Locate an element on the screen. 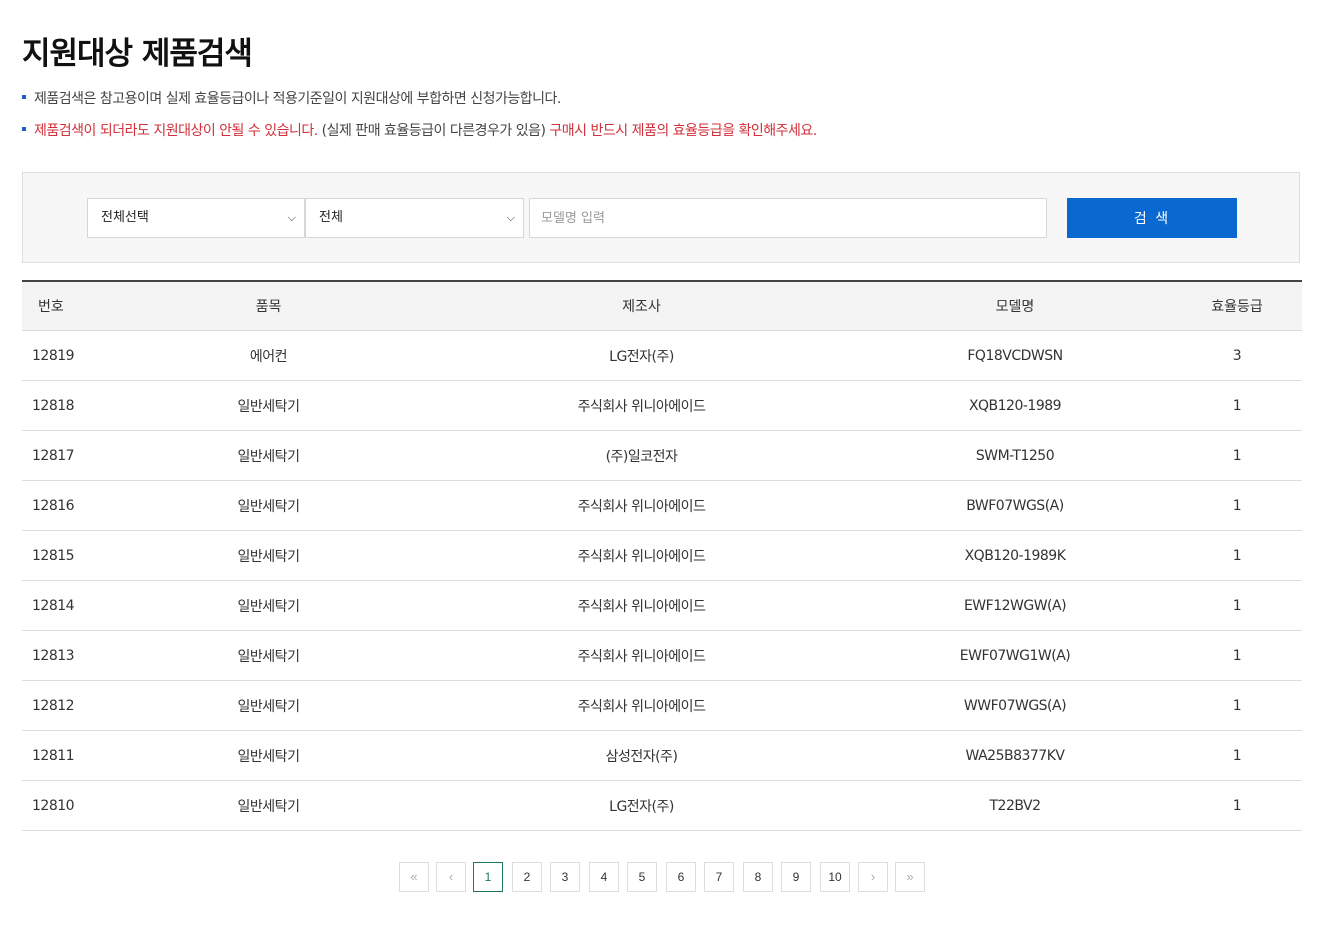 The image size is (1323, 935). cell-no: 12811 is located at coordinates (67, 755).